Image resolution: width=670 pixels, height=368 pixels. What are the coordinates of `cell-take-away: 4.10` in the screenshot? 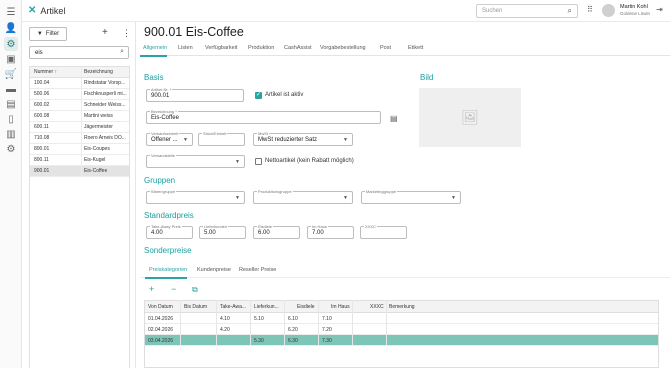 It's located at (225, 319).